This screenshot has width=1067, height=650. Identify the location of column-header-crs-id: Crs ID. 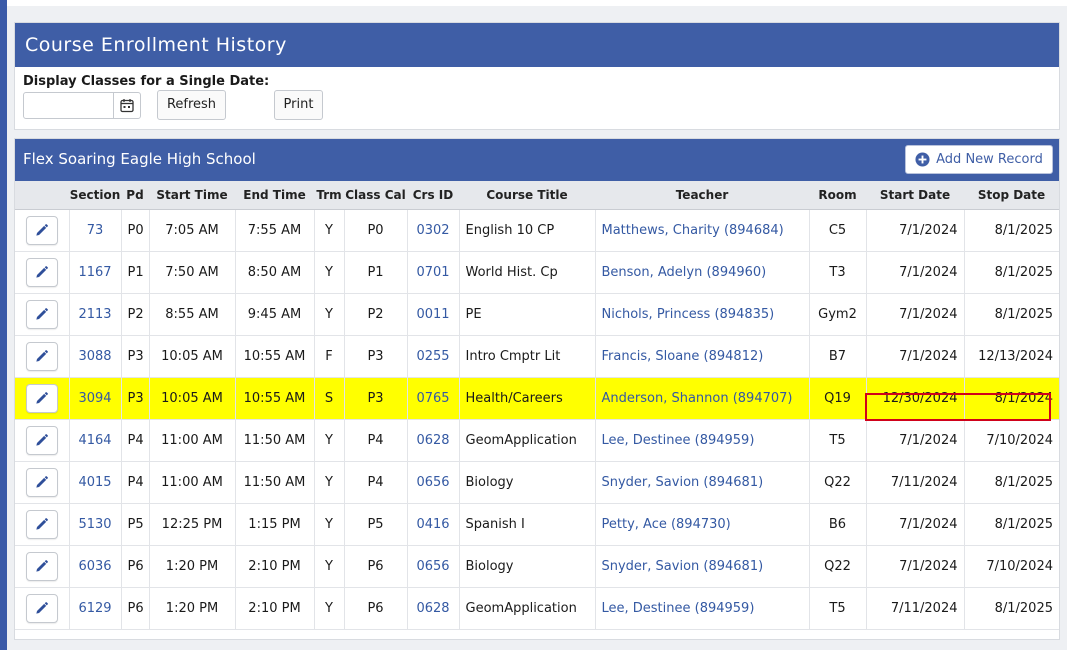
(433, 195).